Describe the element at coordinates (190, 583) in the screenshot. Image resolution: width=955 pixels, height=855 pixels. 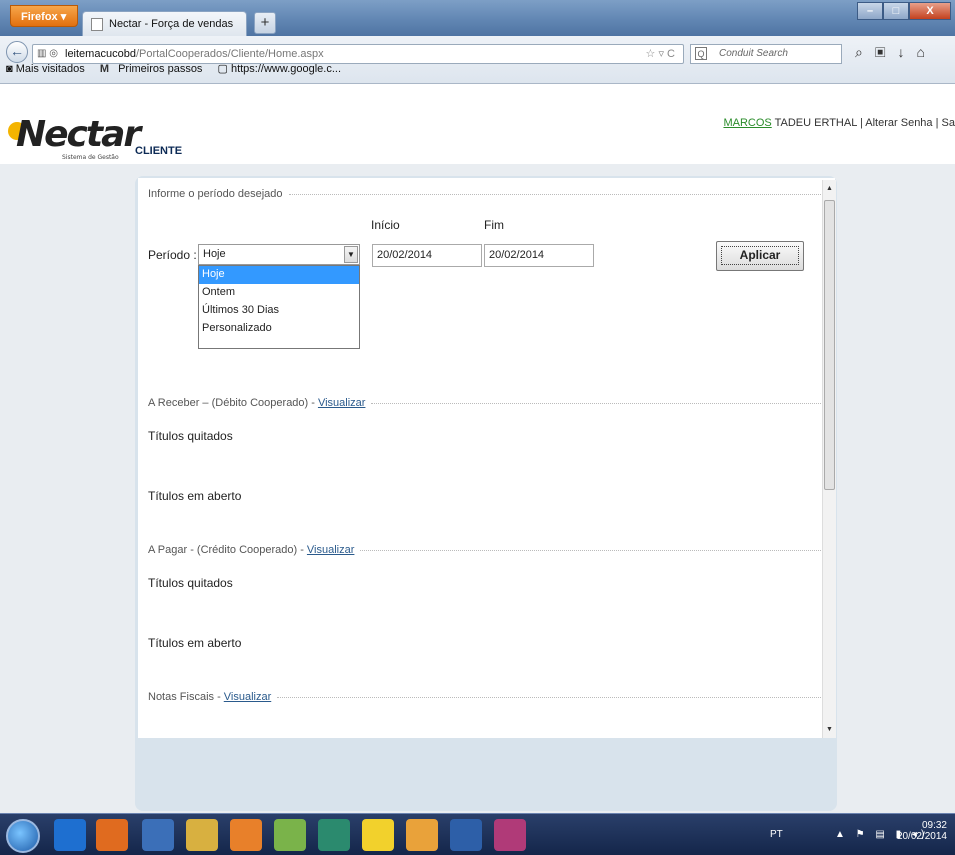
I see `payable-paid: Títulos quitados` at that location.